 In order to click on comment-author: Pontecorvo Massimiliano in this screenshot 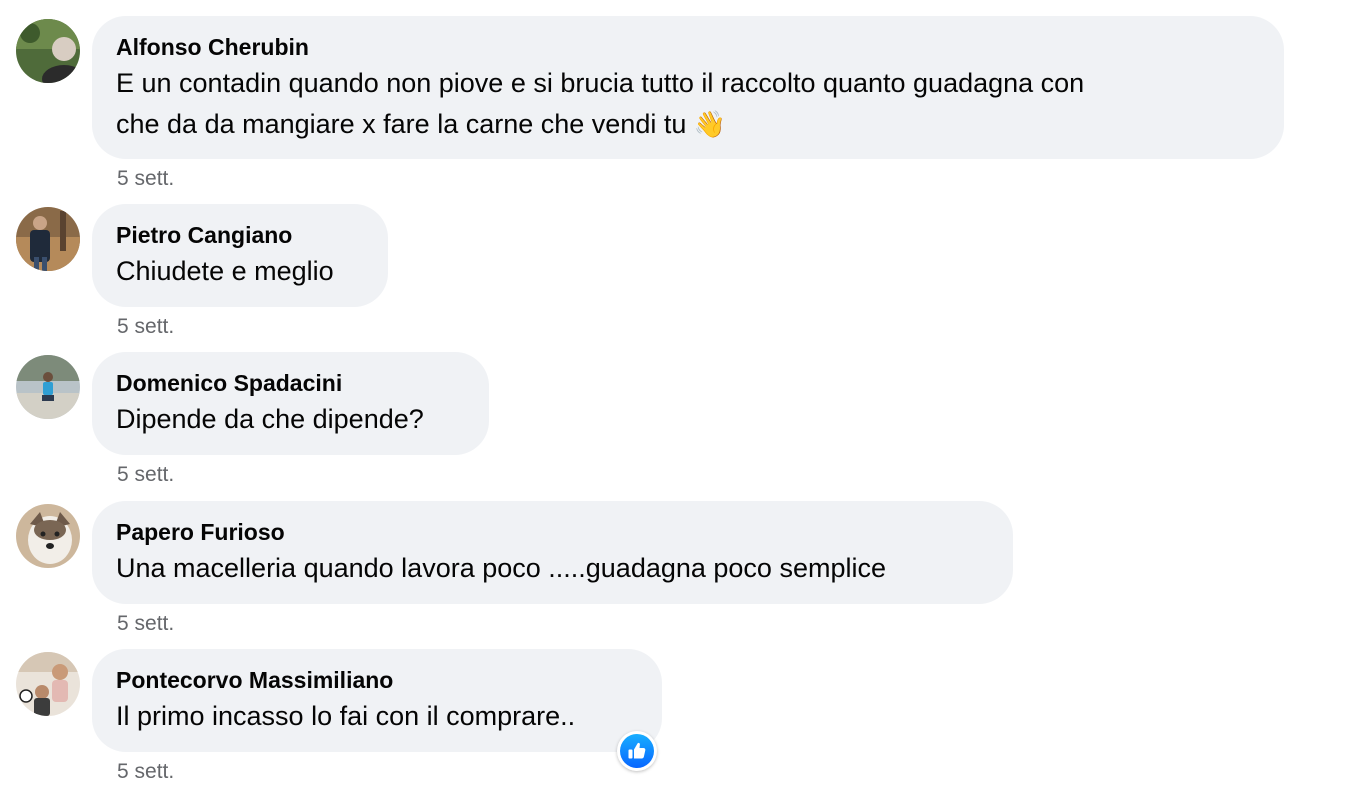, I will do `click(377, 680)`.